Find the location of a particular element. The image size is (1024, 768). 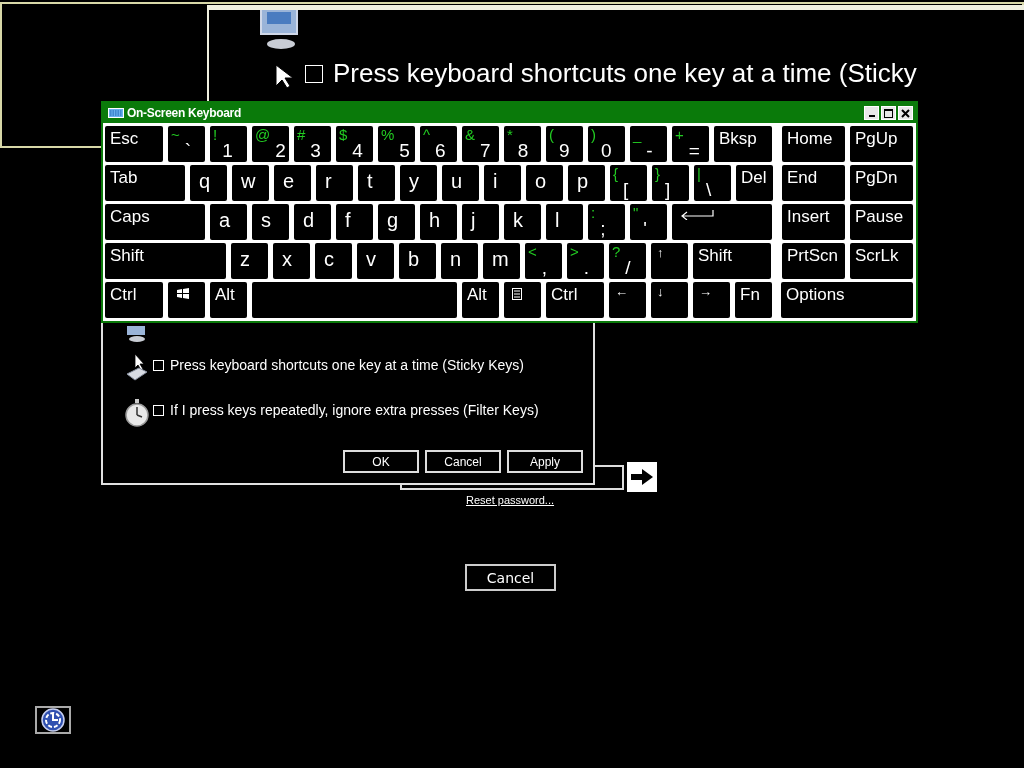

keyboard-key: j is located at coordinates (480, 222).